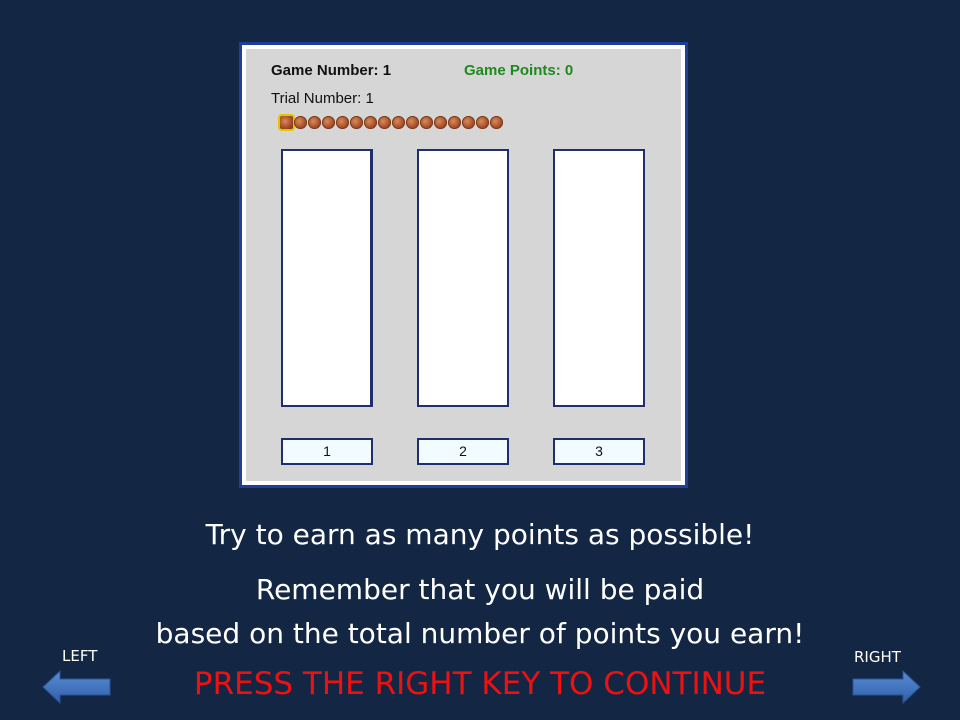 This screenshot has width=960, height=720. Describe the element at coordinates (327, 451) in the screenshot. I see `deck-1-button: 1` at that location.